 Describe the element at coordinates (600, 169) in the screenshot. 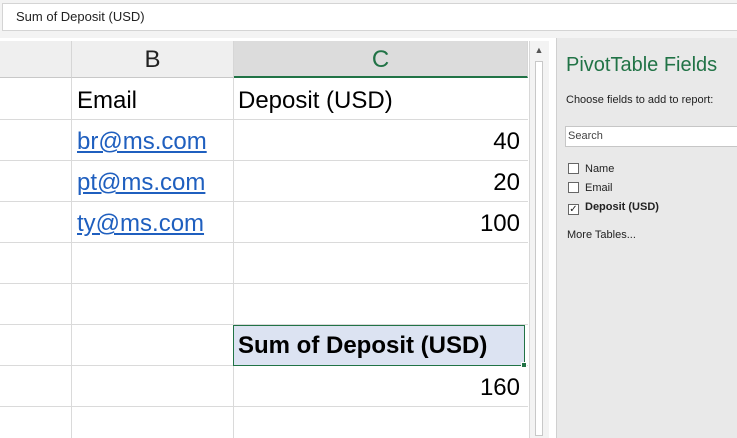

I see `field-label: Name` at that location.